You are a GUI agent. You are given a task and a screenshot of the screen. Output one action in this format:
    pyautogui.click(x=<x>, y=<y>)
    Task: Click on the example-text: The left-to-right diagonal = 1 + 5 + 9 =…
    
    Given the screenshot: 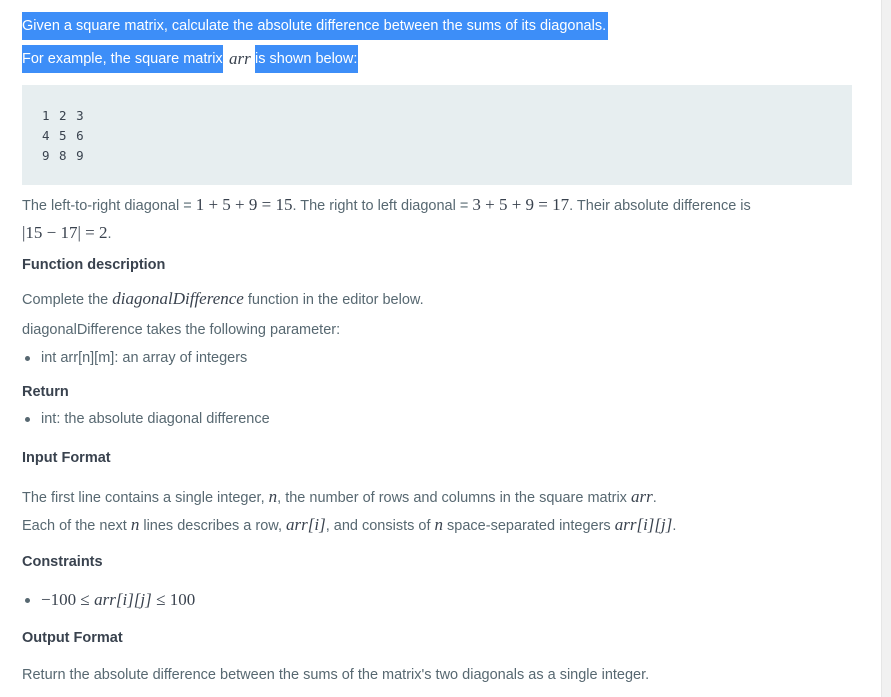 What is the action you would take?
    pyautogui.click(x=386, y=205)
    